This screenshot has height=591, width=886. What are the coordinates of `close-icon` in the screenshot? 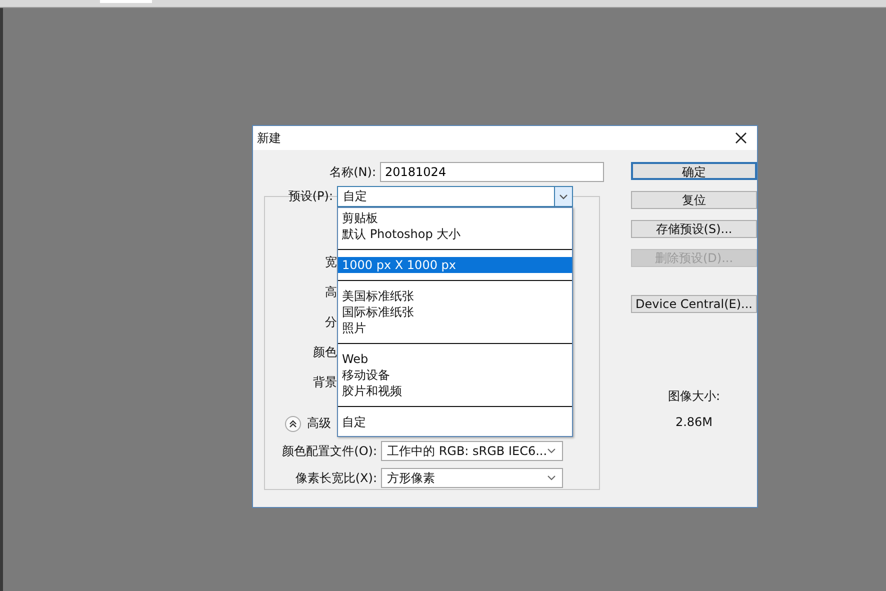 It's located at (741, 138).